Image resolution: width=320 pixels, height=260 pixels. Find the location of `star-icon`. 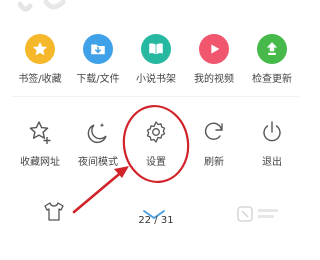

star-icon is located at coordinates (40, 49).